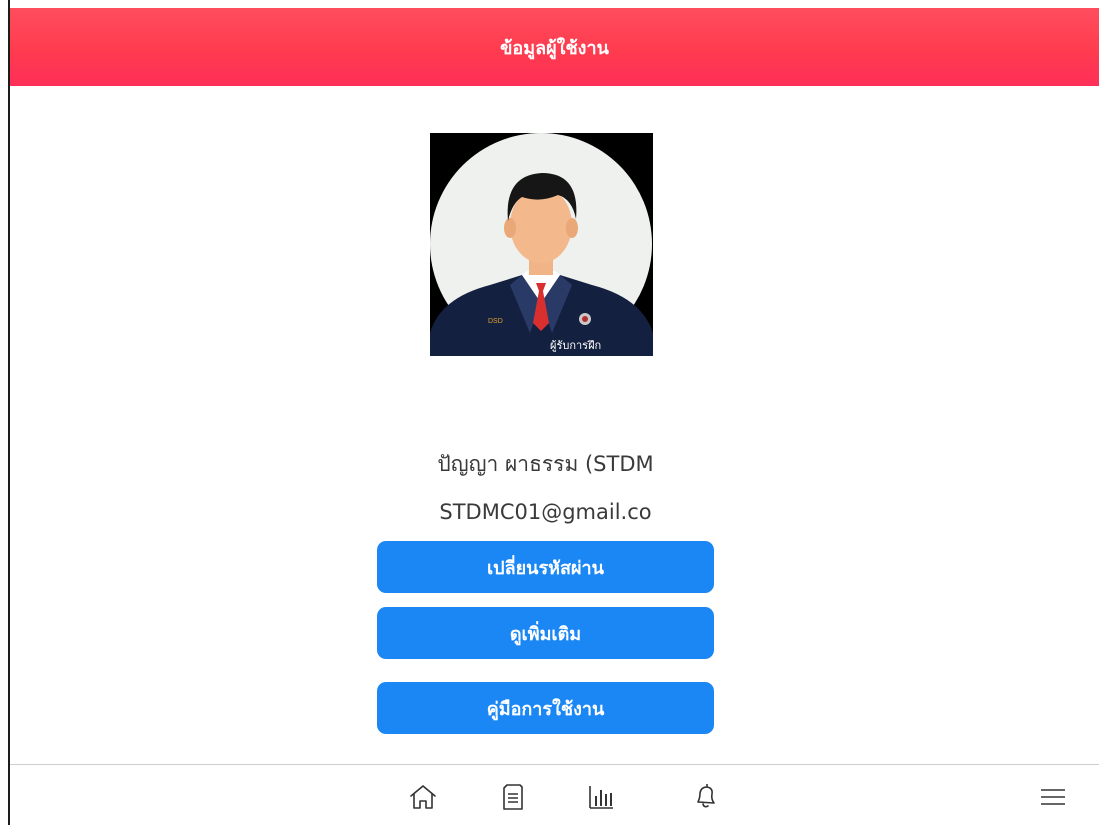 This screenshot has height=825, width=1099. Describe the element at coordinates (575, 345) in the screenshot. I see `avatar-caption: ผู้รับการฝึก` at that location.